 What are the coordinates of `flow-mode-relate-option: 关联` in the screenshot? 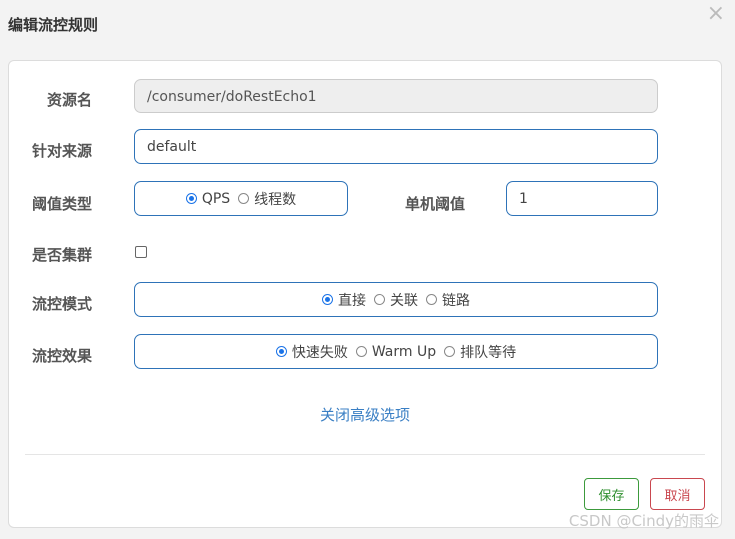 It's located at (396, 300).